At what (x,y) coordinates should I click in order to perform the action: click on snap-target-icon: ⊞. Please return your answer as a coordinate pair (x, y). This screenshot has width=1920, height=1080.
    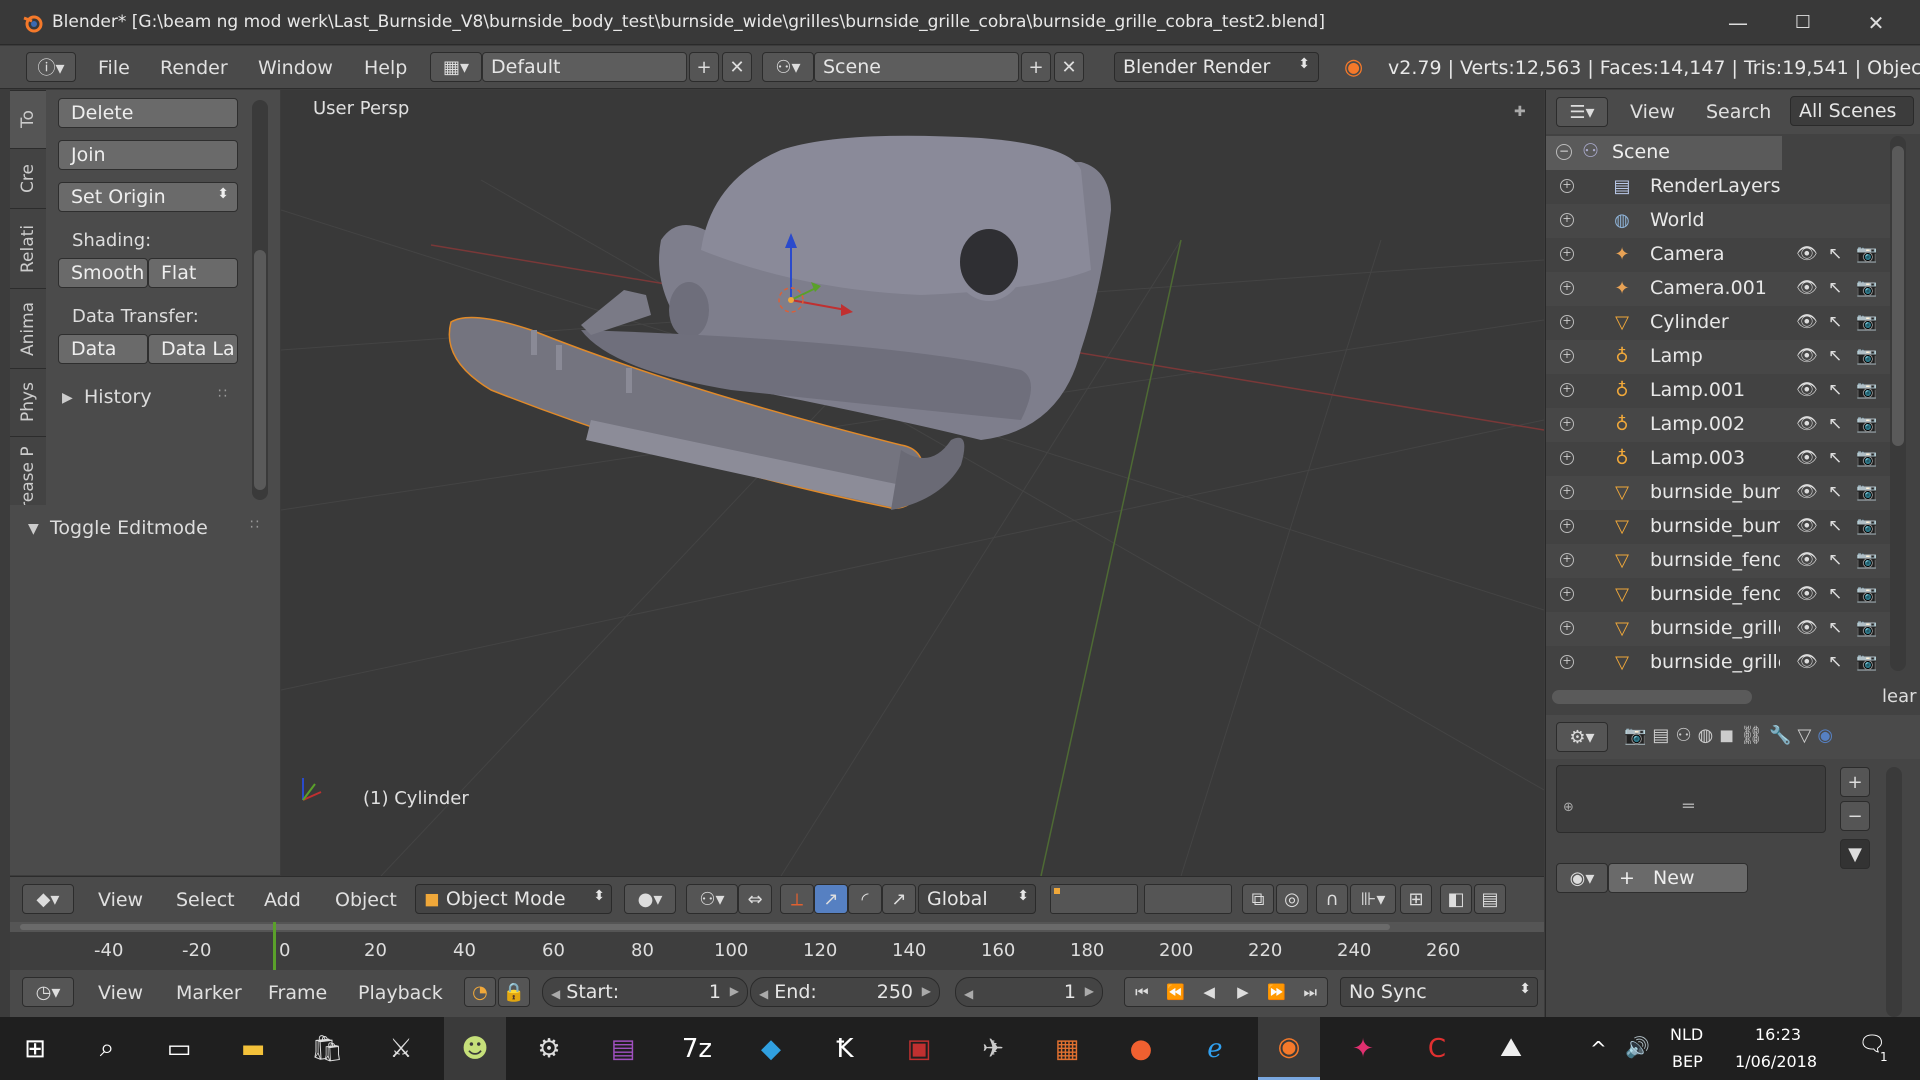
    Looking at the image, I should click on (1416, 899).